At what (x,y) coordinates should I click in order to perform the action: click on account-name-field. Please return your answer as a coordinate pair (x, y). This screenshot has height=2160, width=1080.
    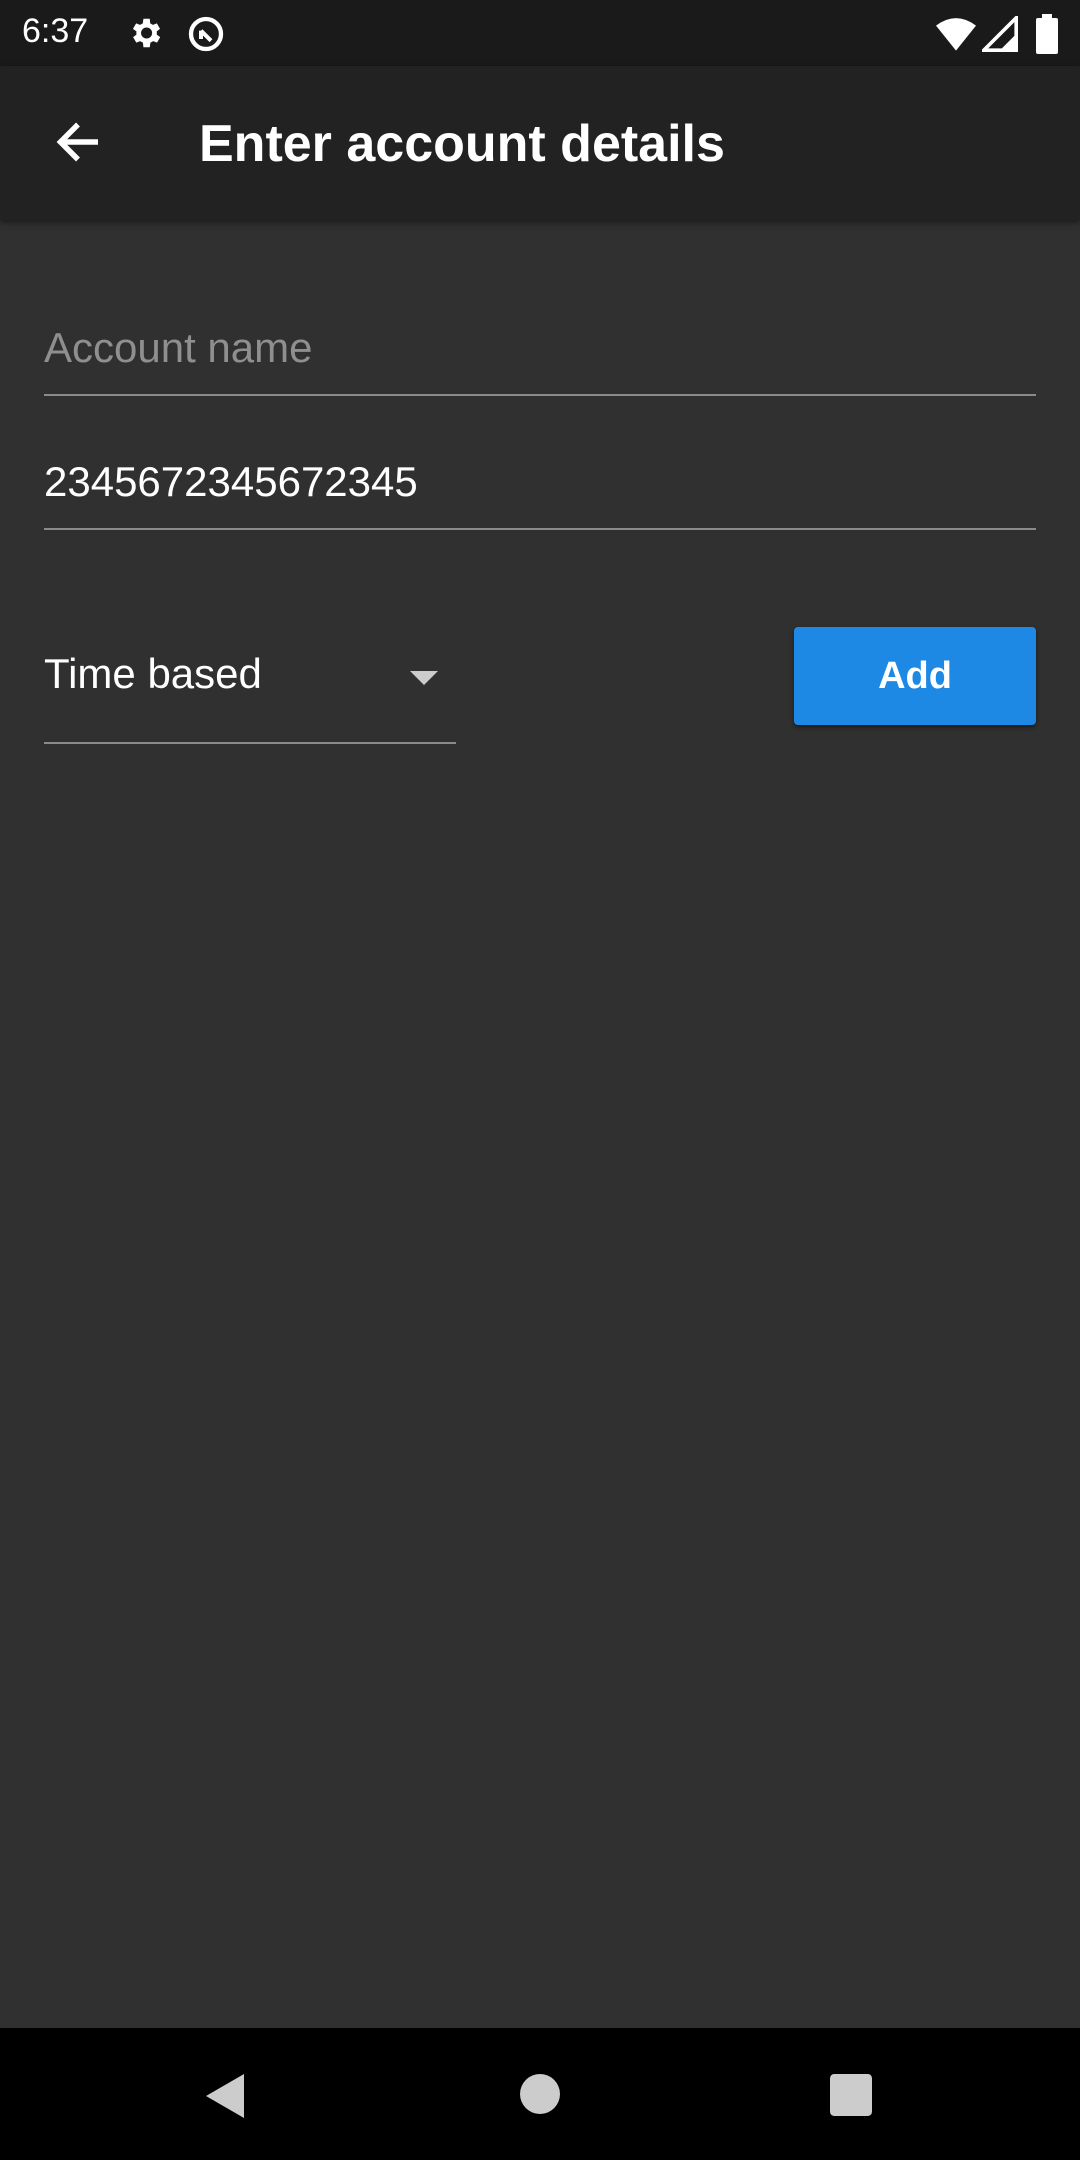
    Looking at the image, I should click on (540, 349).